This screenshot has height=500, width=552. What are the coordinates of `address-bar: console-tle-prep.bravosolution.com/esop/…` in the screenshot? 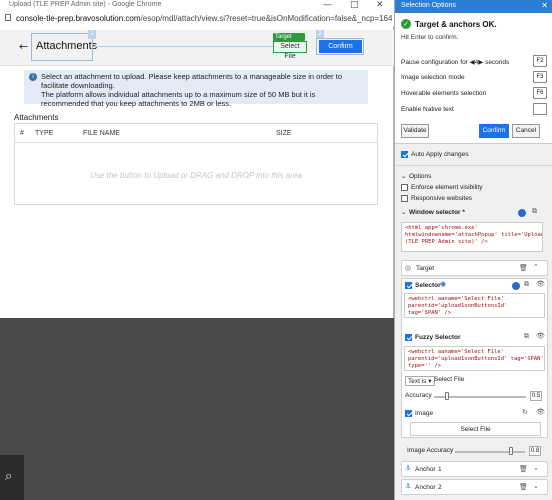 It's located at (197, 19).